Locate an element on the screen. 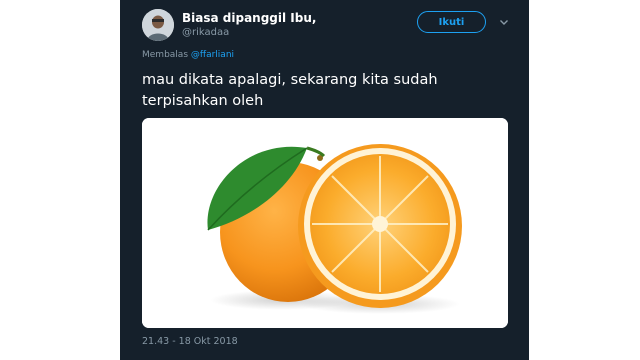 Image resolution: width=640 pixels, height=360 pixels. author-name: Biasa dipanggil Ibu, is located at coordinates (249, 18).